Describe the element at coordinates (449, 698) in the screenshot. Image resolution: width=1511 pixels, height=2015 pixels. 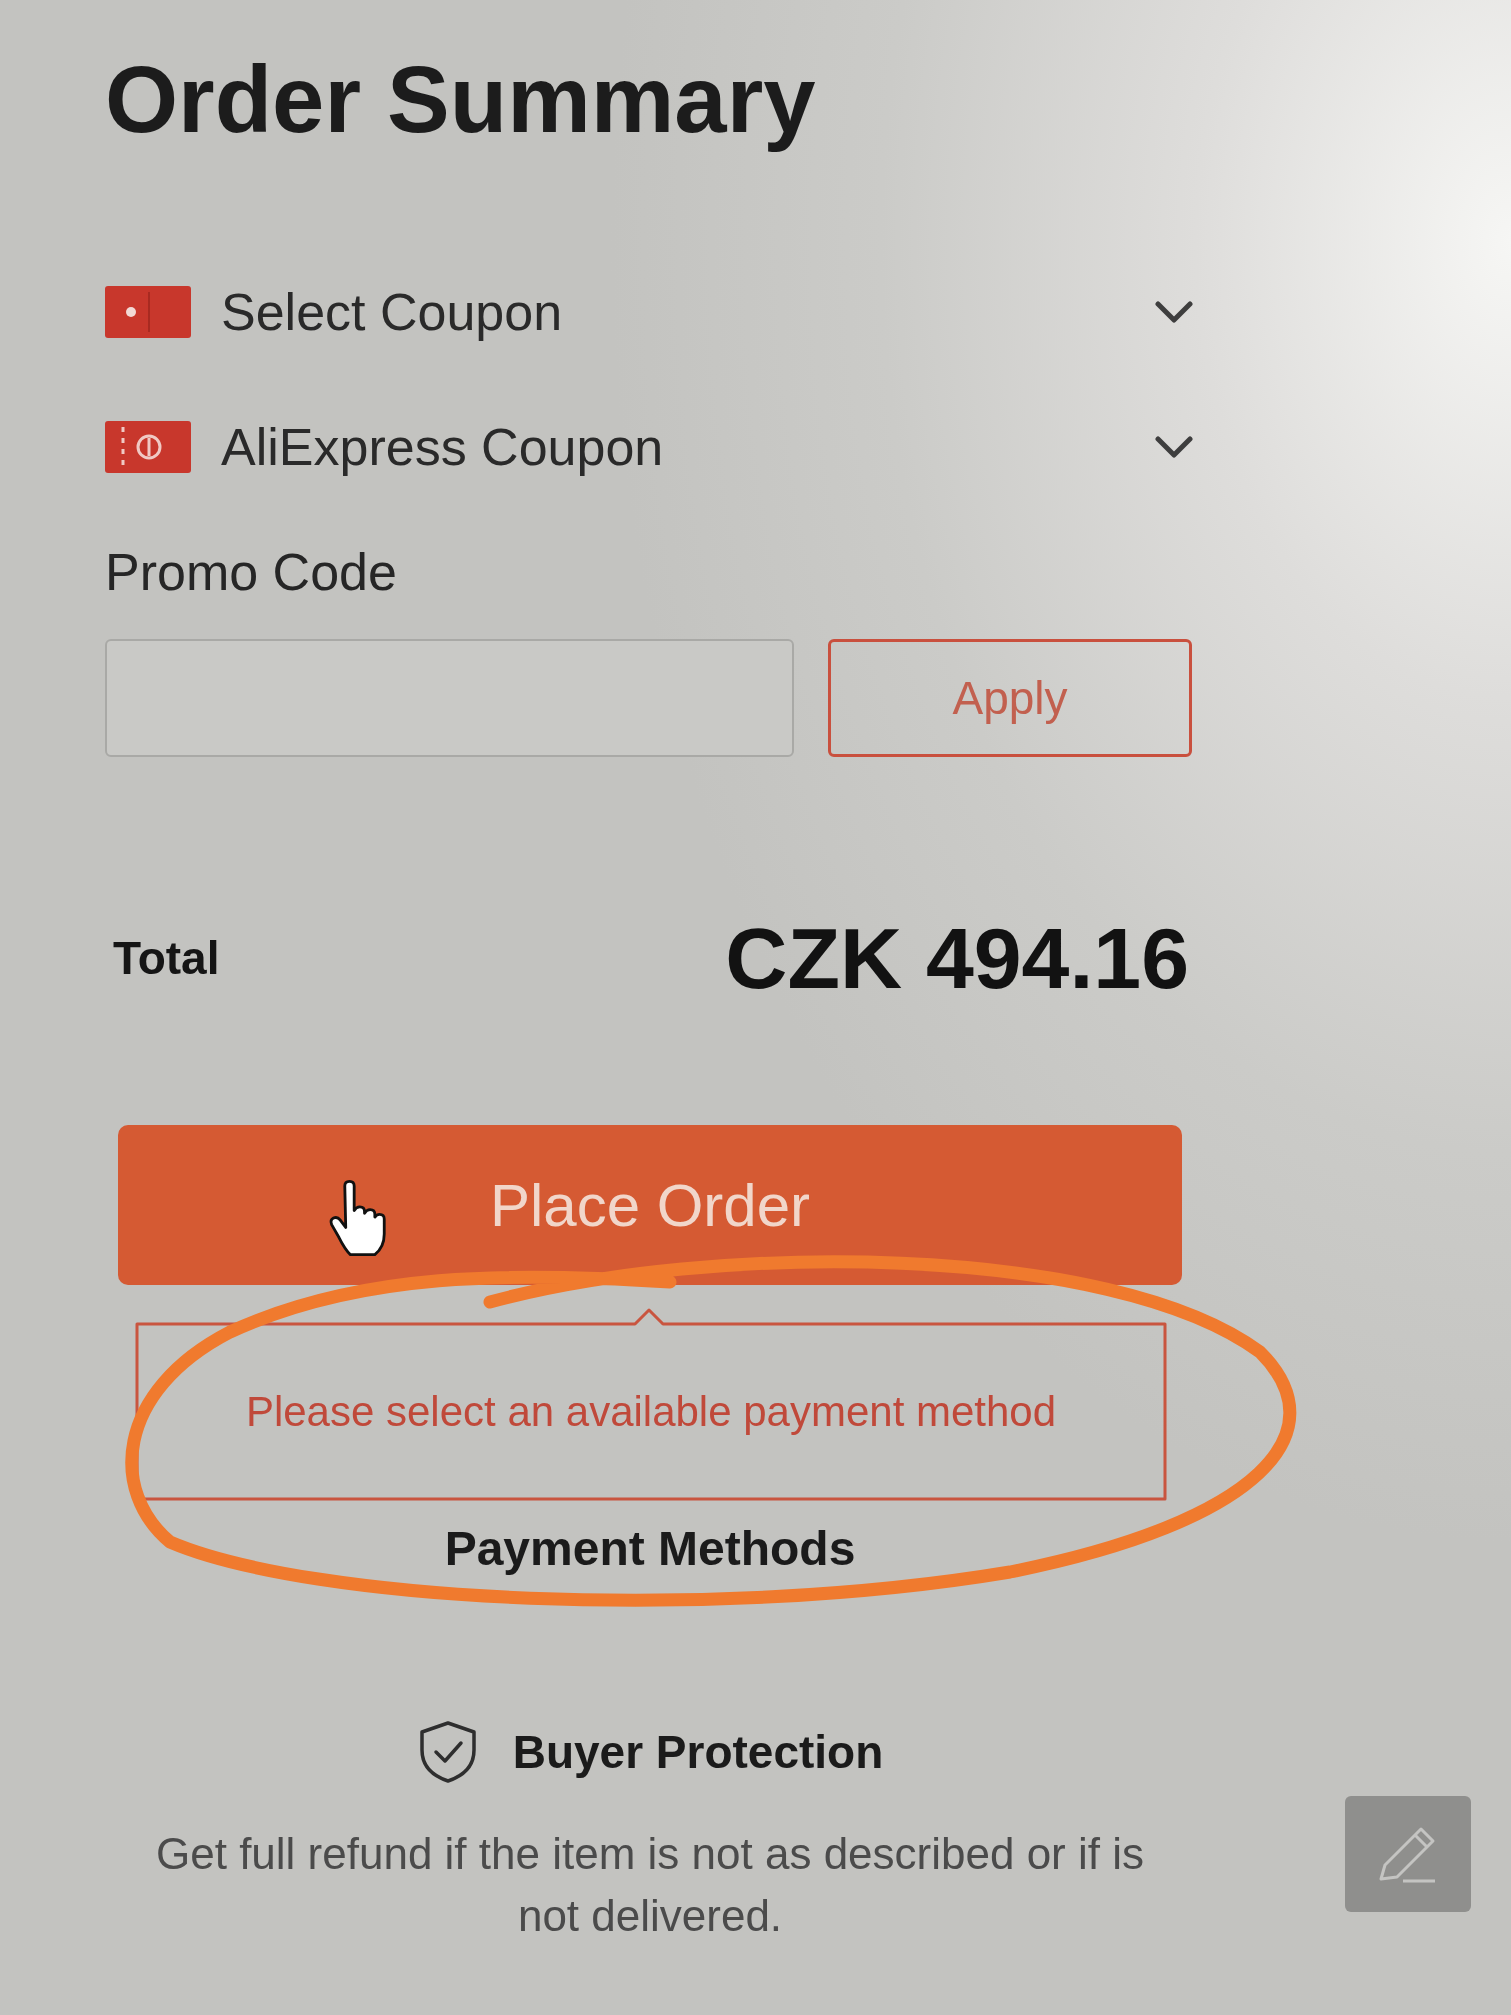
I see `promo-code-field` at that location.